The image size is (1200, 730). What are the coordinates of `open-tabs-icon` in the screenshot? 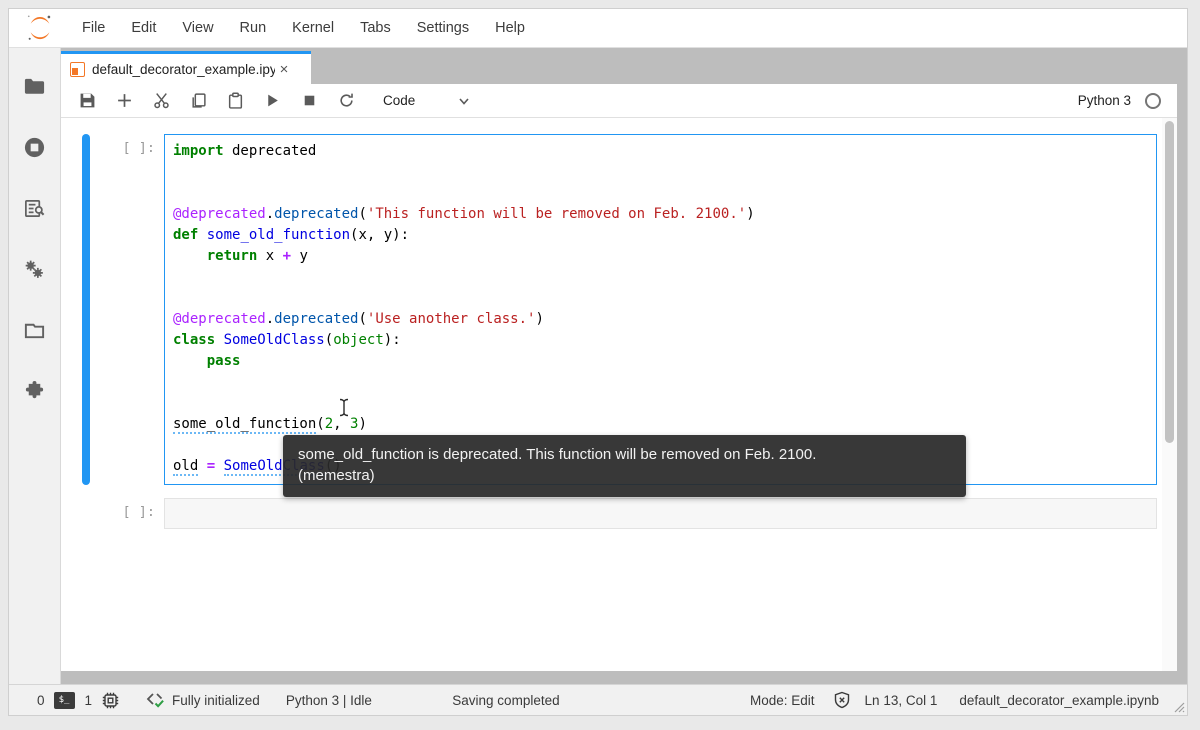 It's located at (34, 331).